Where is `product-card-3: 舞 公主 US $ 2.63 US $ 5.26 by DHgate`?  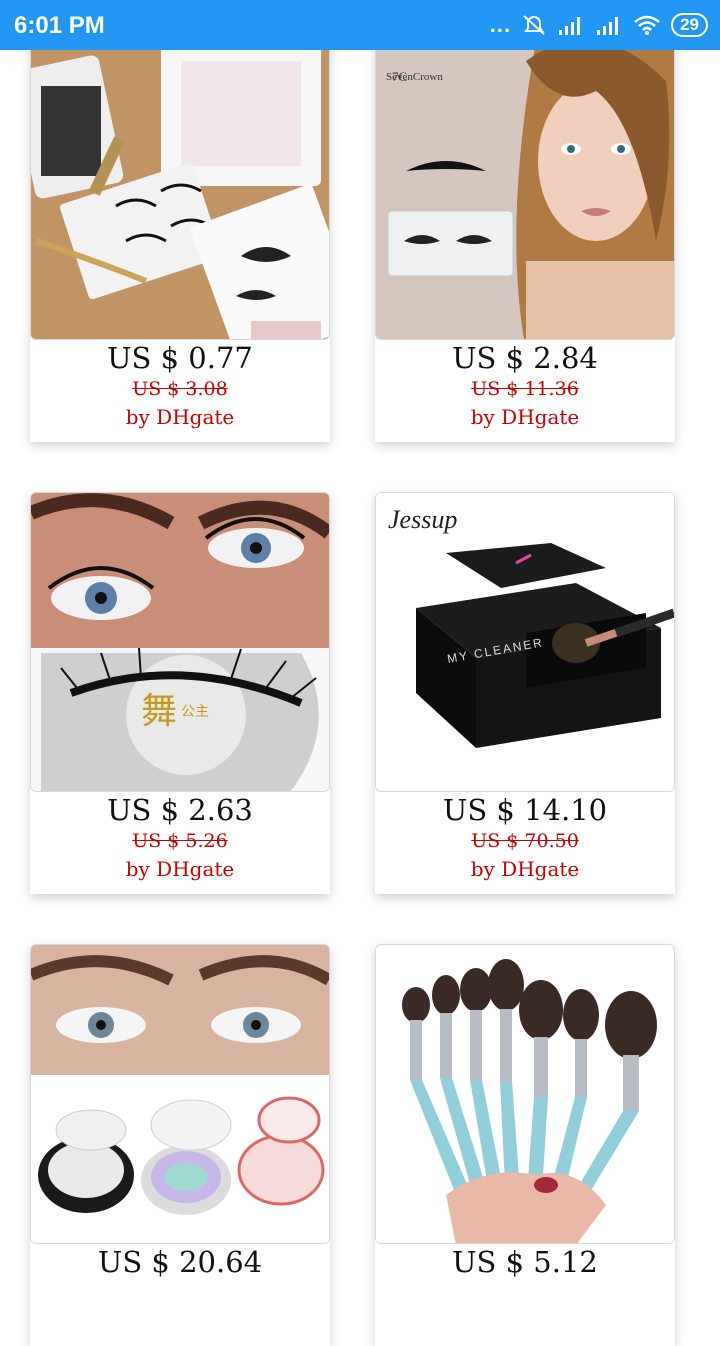
product-card-3: 舞 公主 US $ 2.63 US $ 5.26 by DHgate is located at coordinates (180, 693).